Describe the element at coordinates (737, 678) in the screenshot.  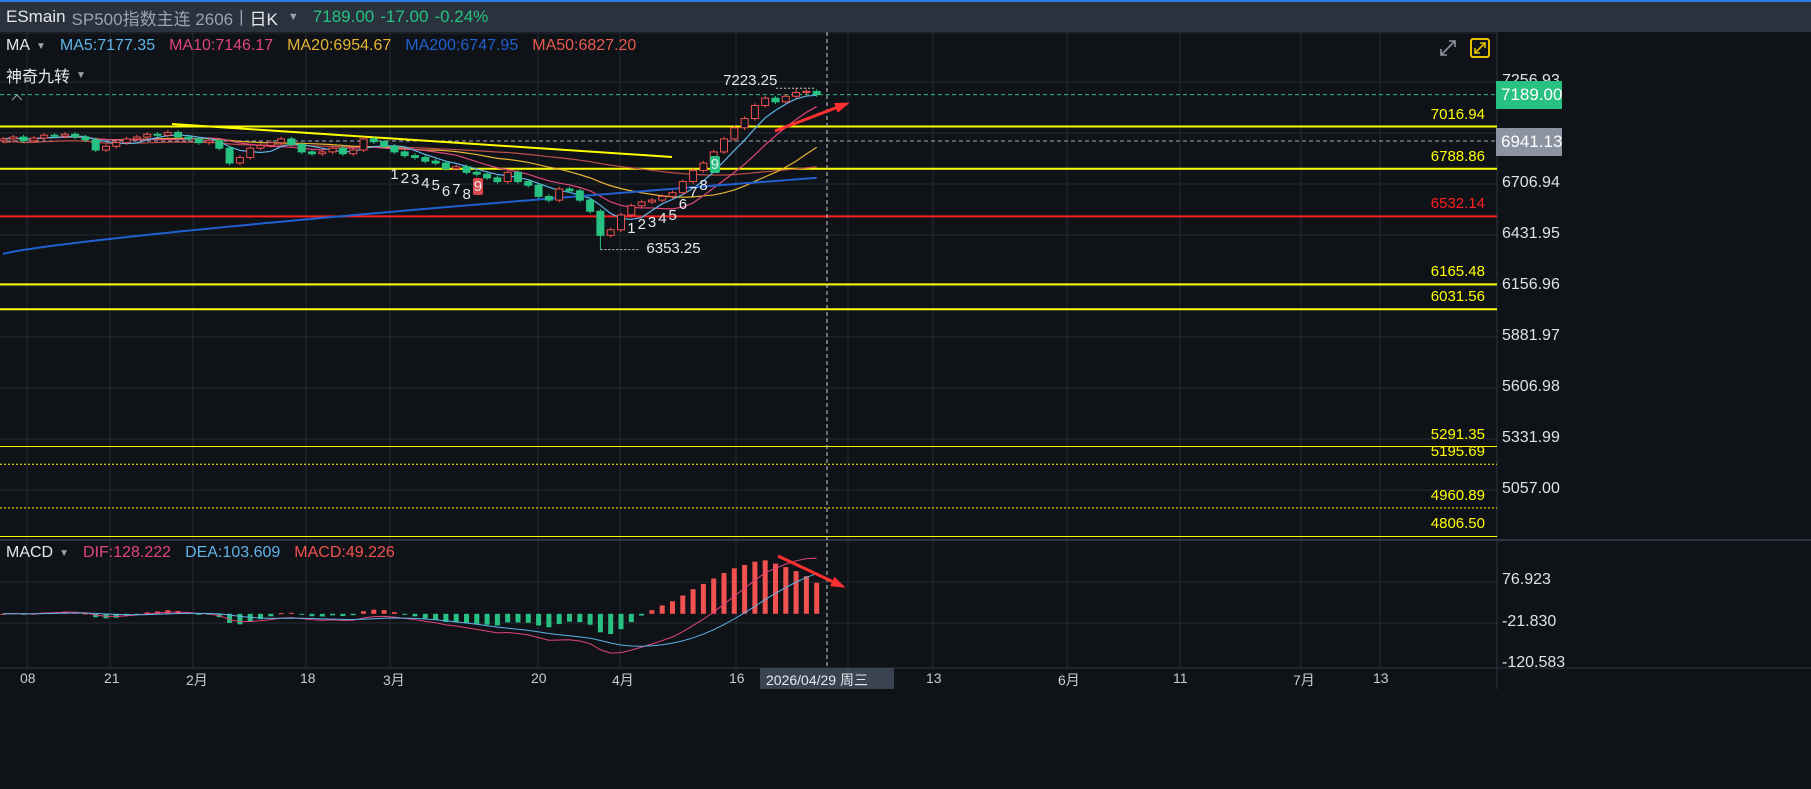
I see `time-axis-label: 16` at that location.